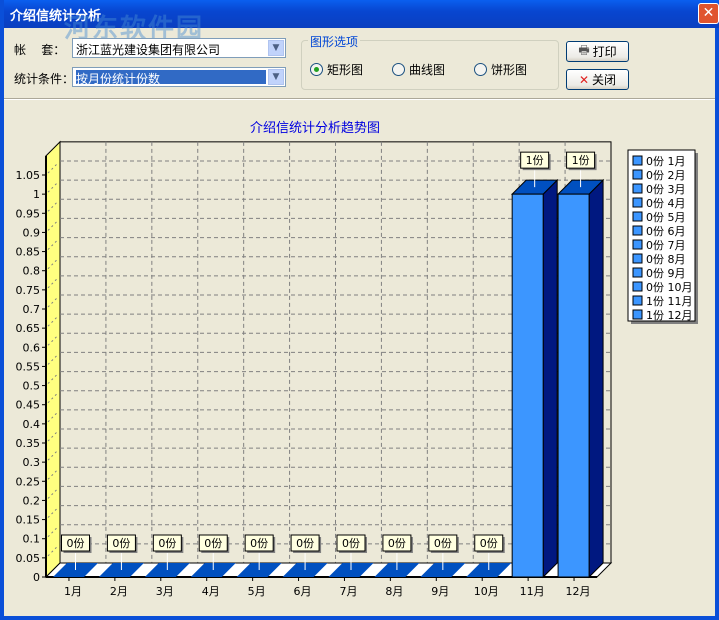  I want to click on legend-item: 0份 6月, so click(666, 231).